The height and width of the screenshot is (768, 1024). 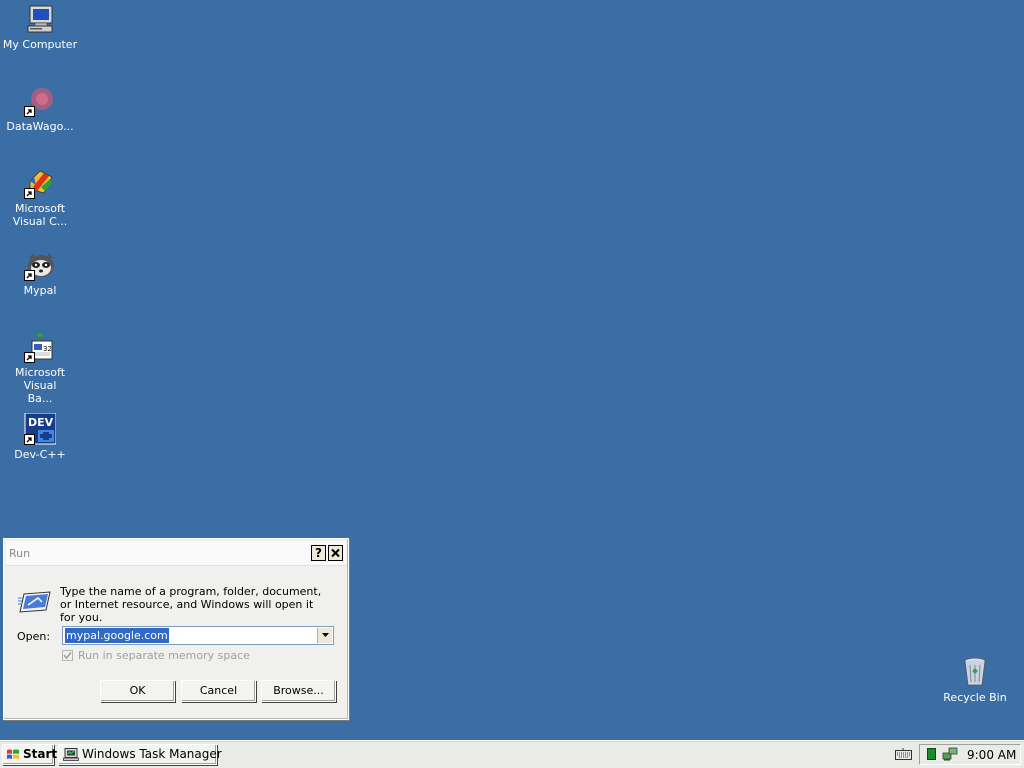 What do you see at coordinates (318, 553) in the screenshot?
I see `help-button: ?` at bounding box center [318, 553].